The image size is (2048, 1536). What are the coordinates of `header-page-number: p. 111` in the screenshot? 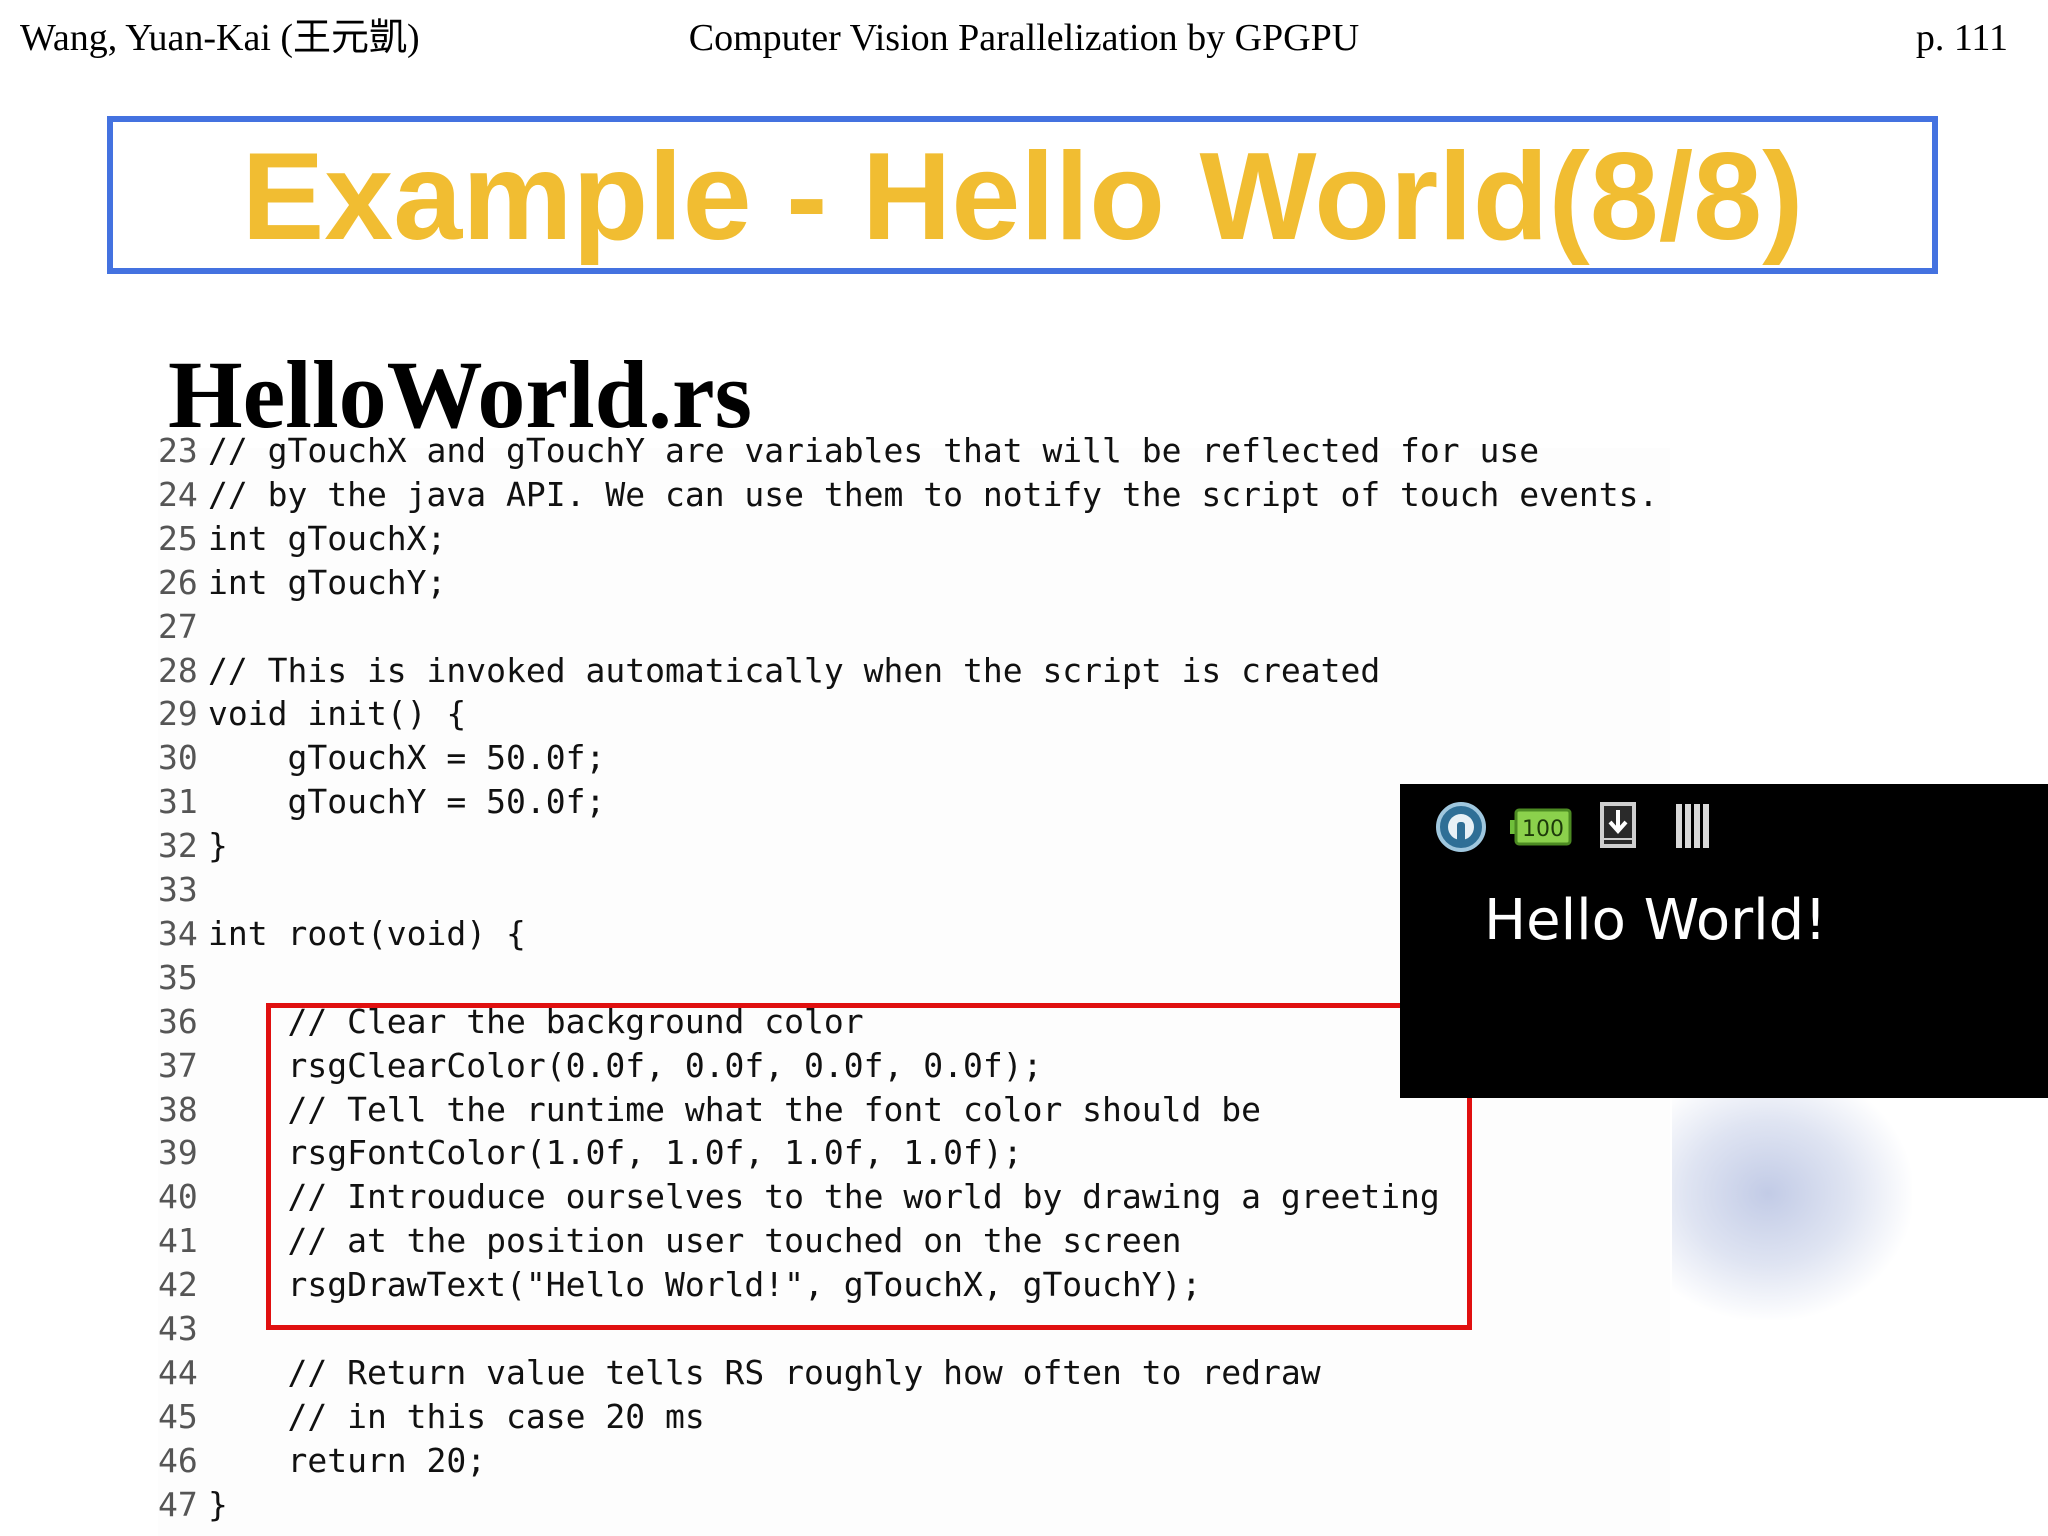 It's located at (1961, 38).